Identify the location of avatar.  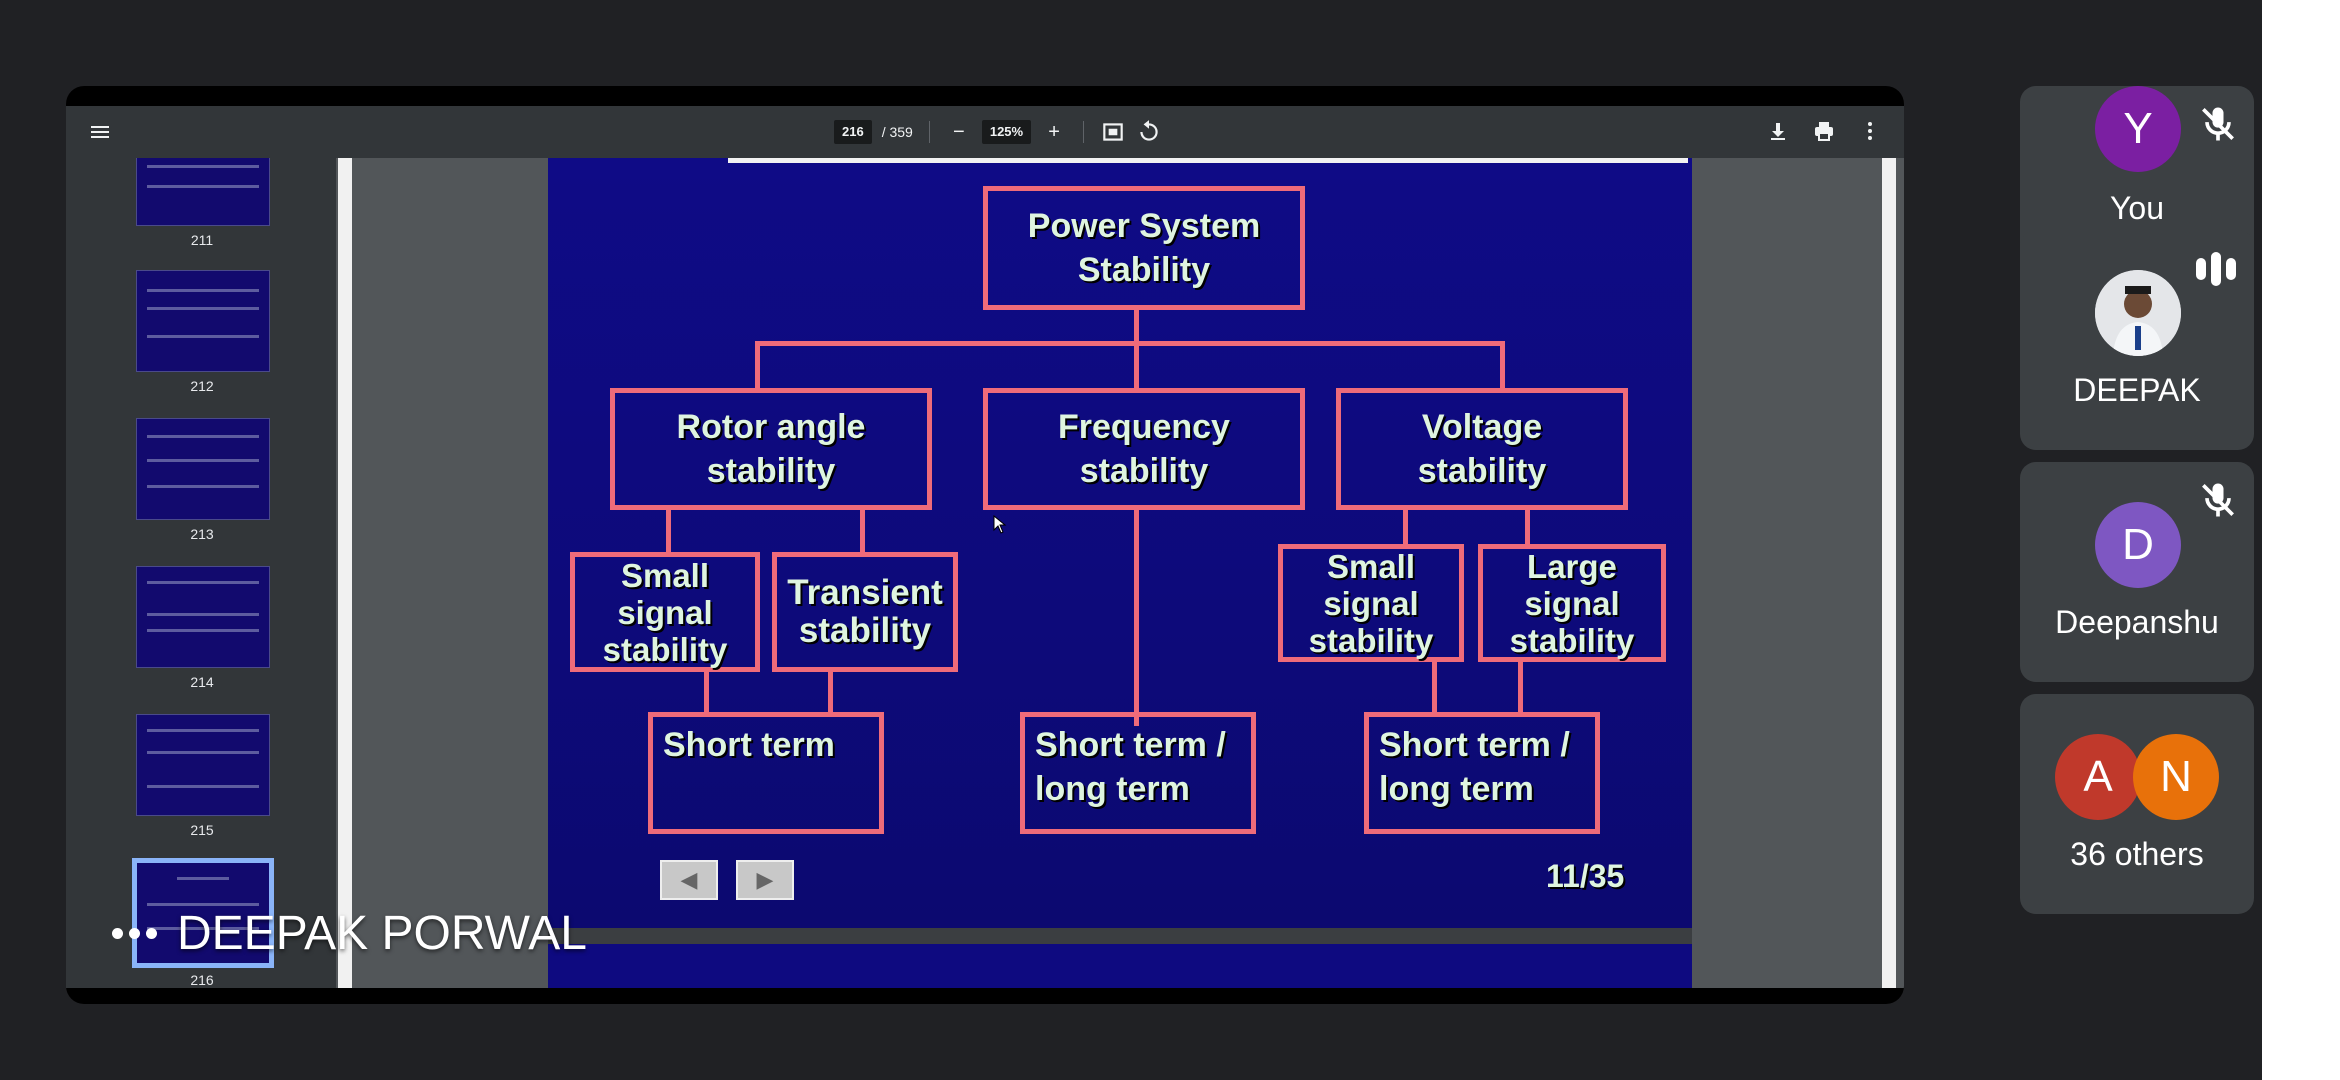
(2138, 313).